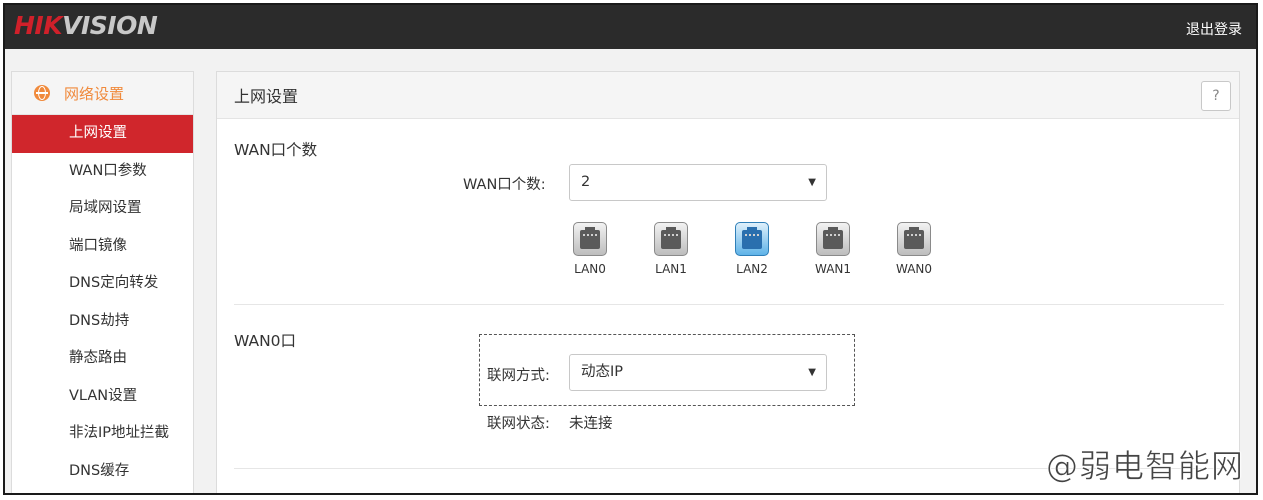 This screenshot has width=1263, height=500. Describe the element at coordinates (1216, 96) in the screenshot. I see `help-button: ?` at that location.